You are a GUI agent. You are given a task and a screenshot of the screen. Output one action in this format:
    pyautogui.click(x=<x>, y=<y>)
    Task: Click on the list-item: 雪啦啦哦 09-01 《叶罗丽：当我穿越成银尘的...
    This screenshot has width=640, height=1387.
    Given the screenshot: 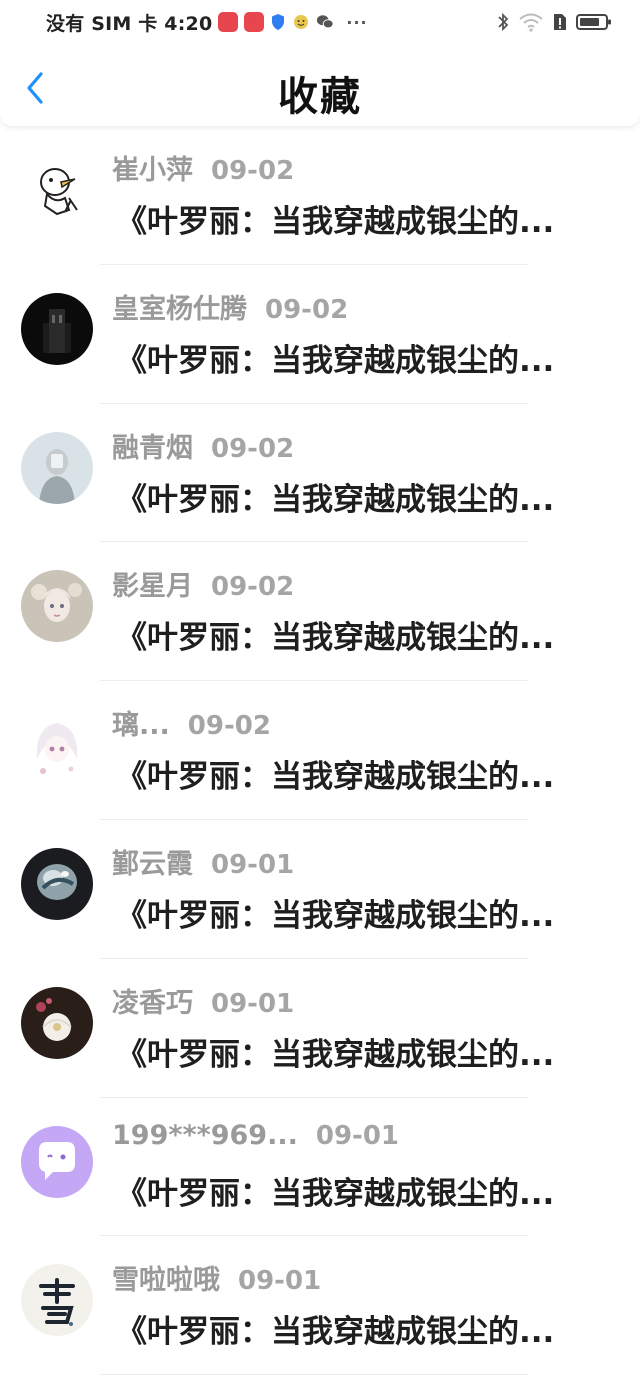 What is the action you would take?
    pyautogui.click(x=320, y=1306)
    